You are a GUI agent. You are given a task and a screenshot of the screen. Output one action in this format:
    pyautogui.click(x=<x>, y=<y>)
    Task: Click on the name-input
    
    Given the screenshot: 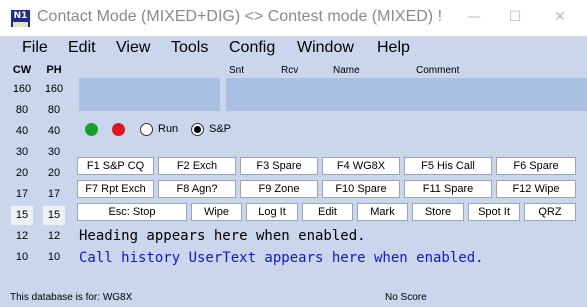 What is the action you would take?
    pyautogui.click(x=371, y=94)
    